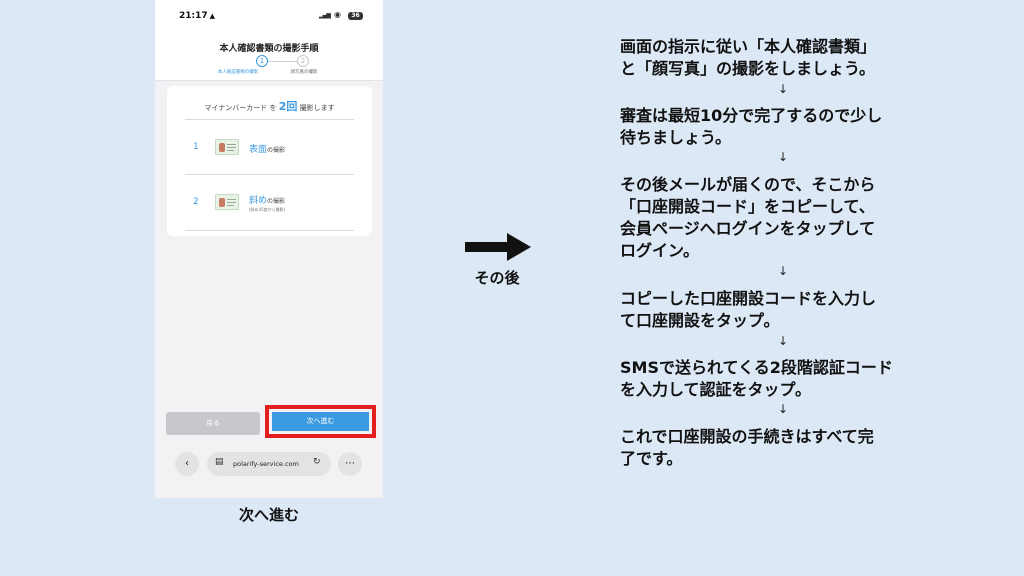 This screenshot has width=1024, height=576. Describe the element at coordinates (497, 278) in the screenshot. I see `arrow-caption: その後` at that location.